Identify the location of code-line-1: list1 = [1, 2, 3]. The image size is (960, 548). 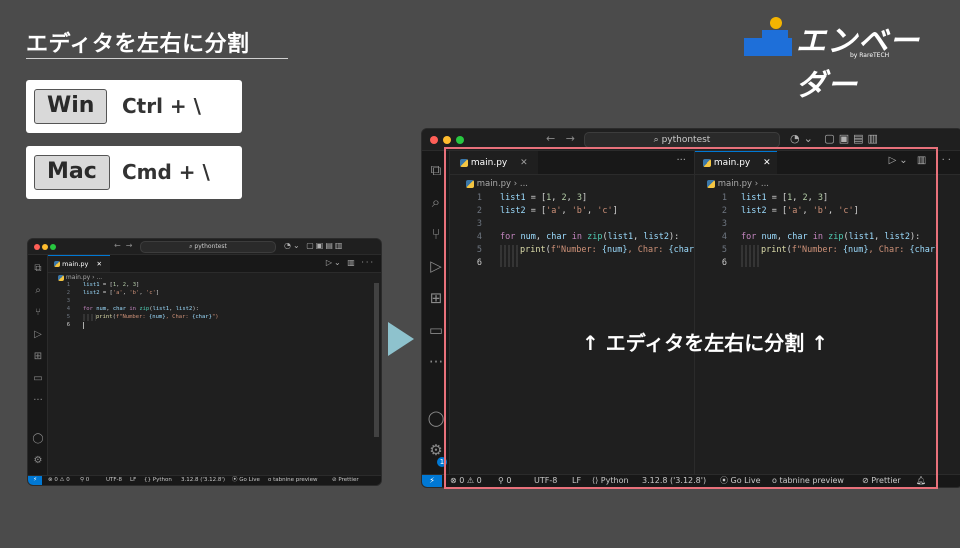
(111, 285).